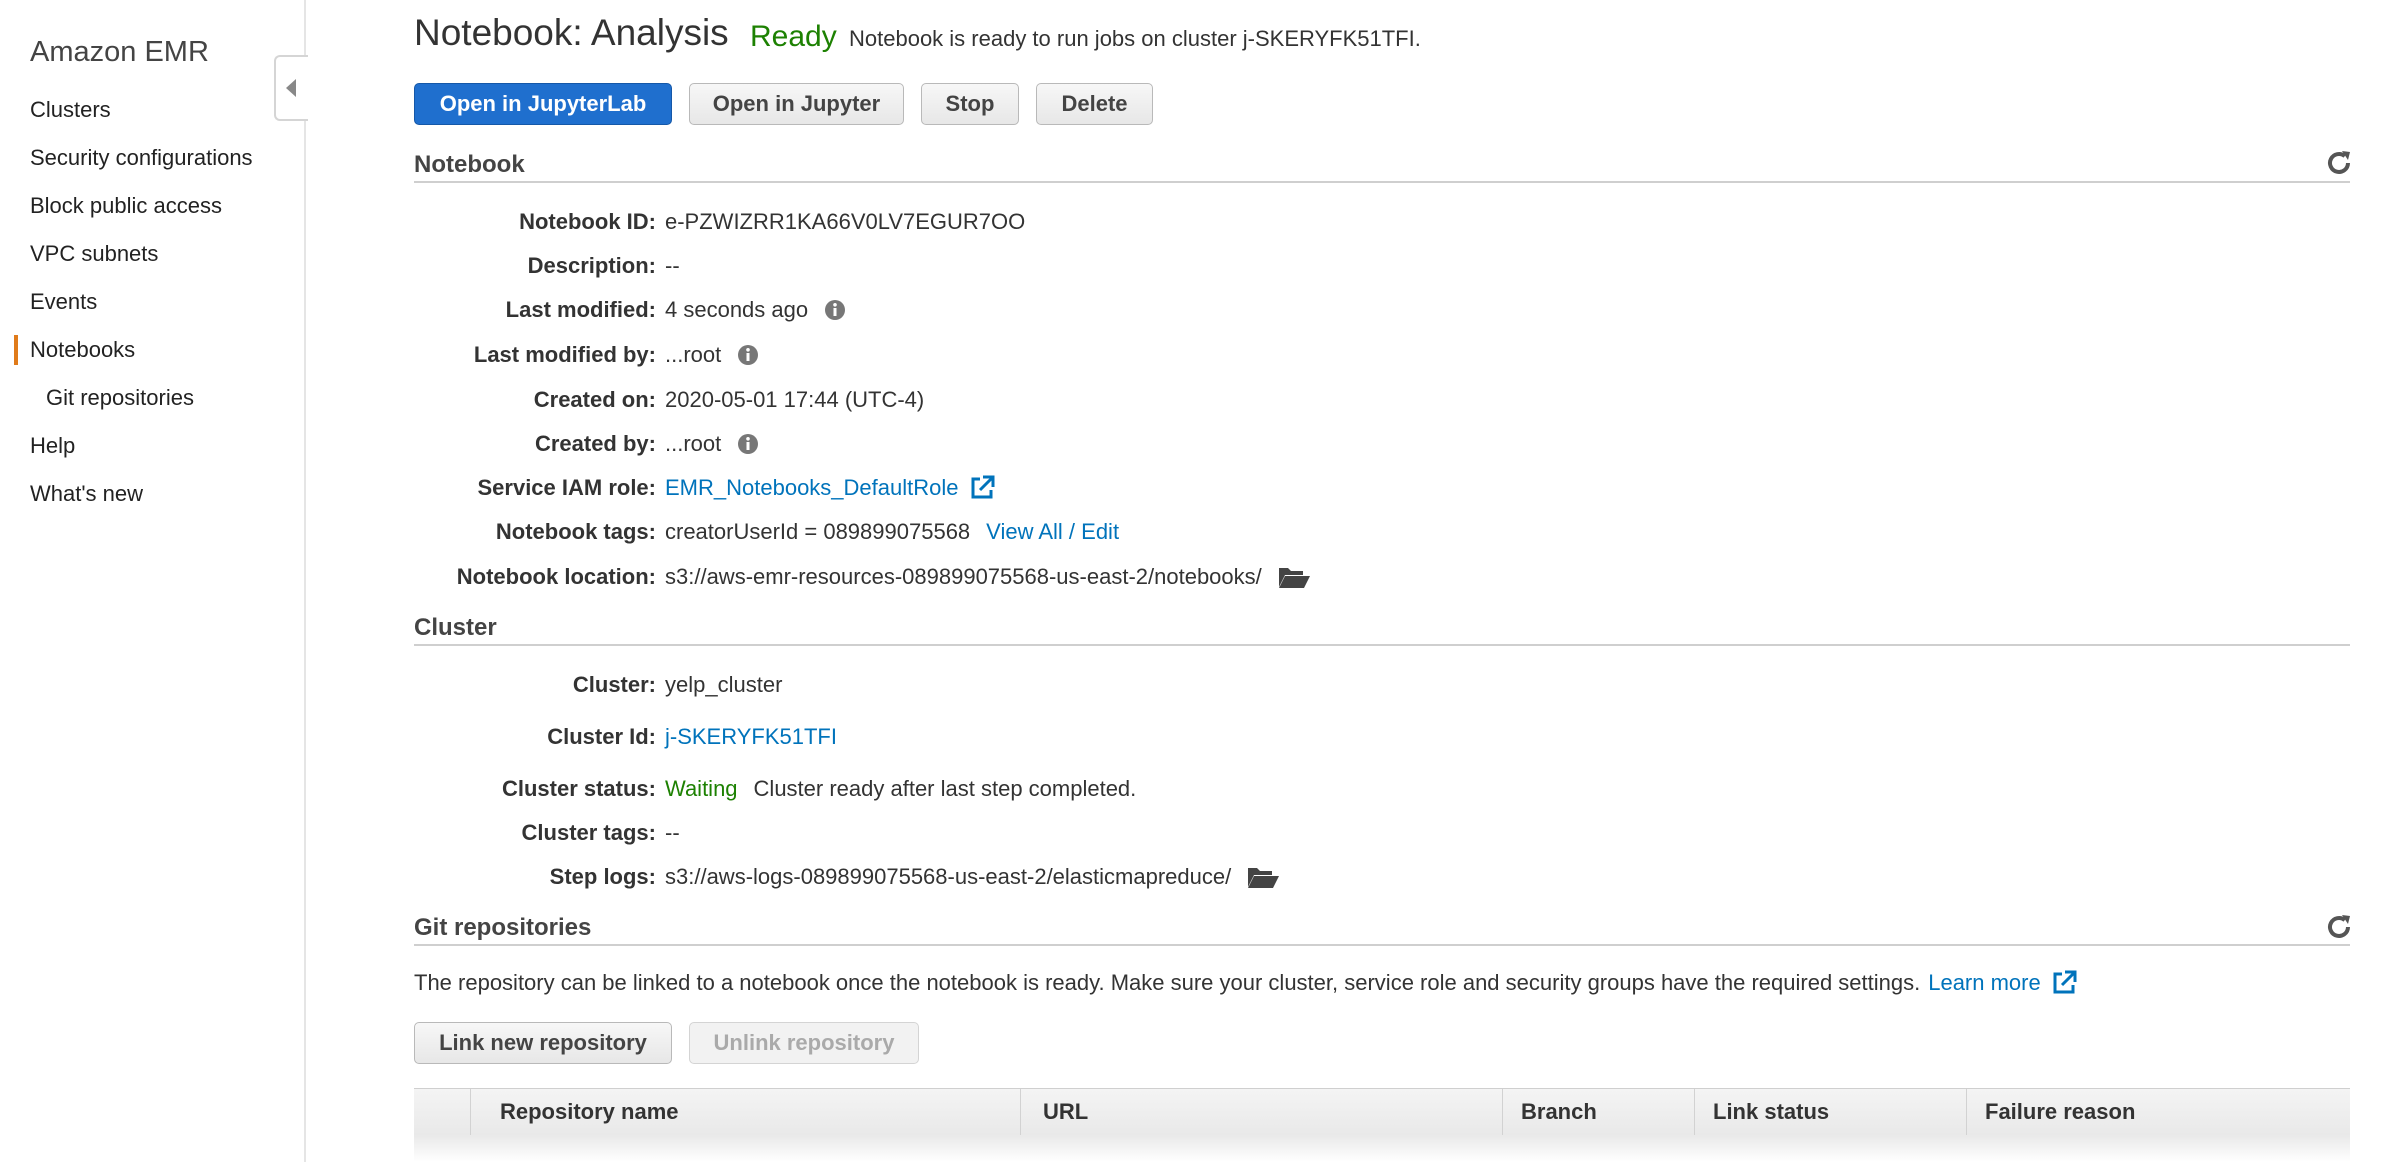 Image resolution: width=2384 pixels, height=1162 pixels. What do you see at coordinates (291, 88) in the screenshot?
I see `sidebar-collapse-button` at bounding box center [291, 88].